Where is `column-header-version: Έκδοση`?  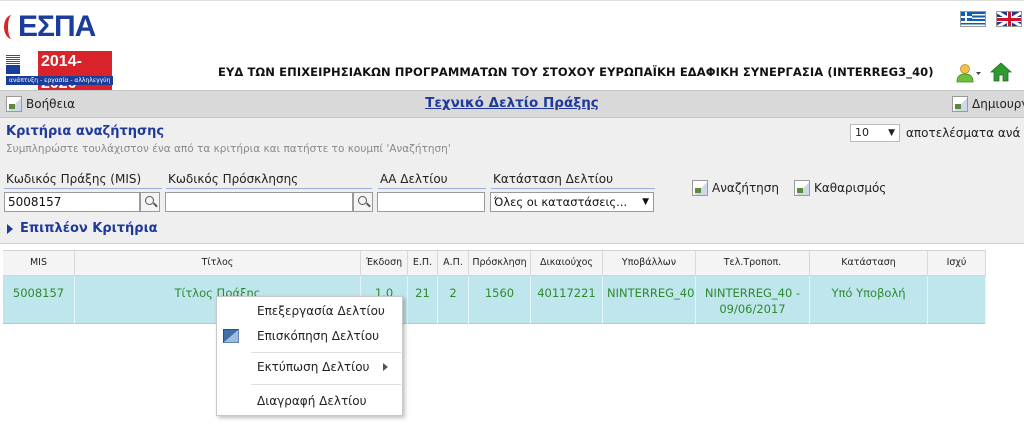 column-header-version: Έκδοση is located at coordinates (384, 264).